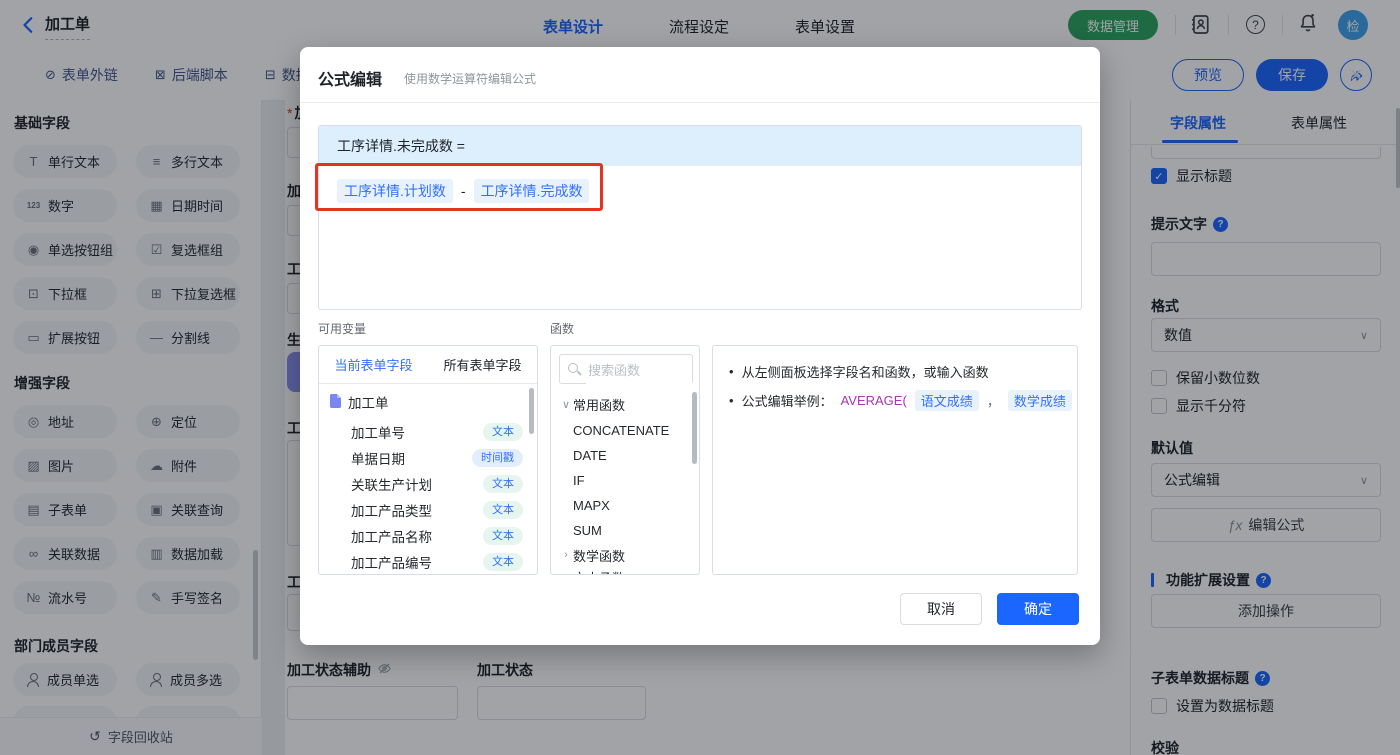  Describe the element at coordinates (574, 369) in the screenshot. I see `search-icon` at that location.